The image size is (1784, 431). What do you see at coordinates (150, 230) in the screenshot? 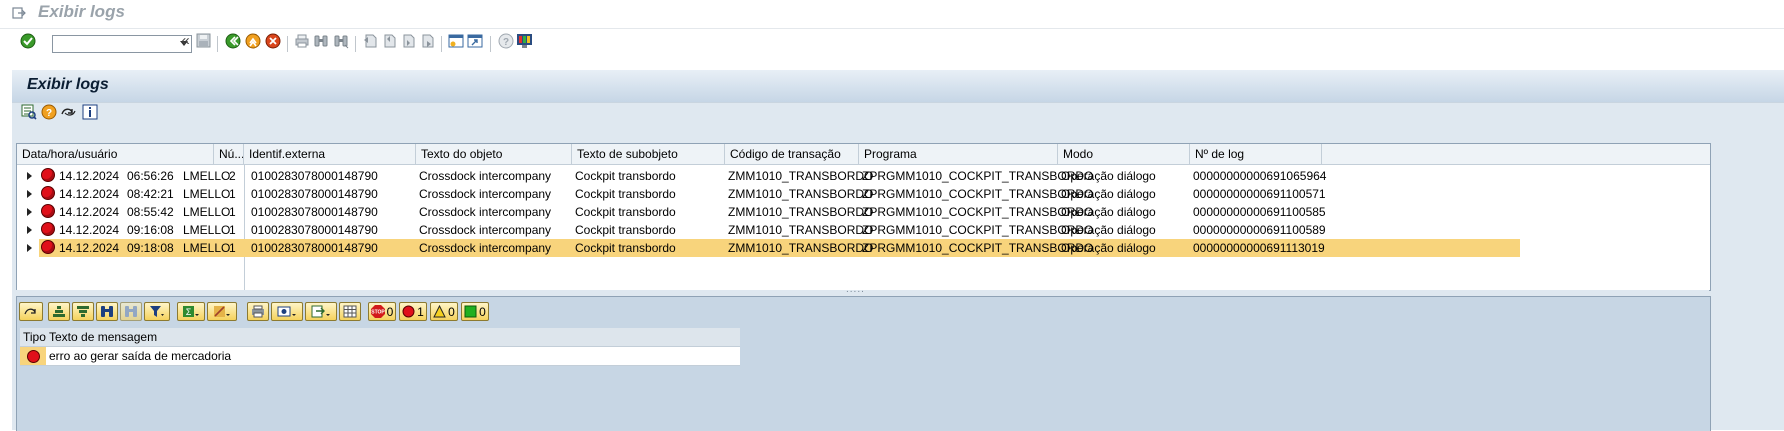
I see `log-time: 09:16:08` at bounding box center [150, 230].